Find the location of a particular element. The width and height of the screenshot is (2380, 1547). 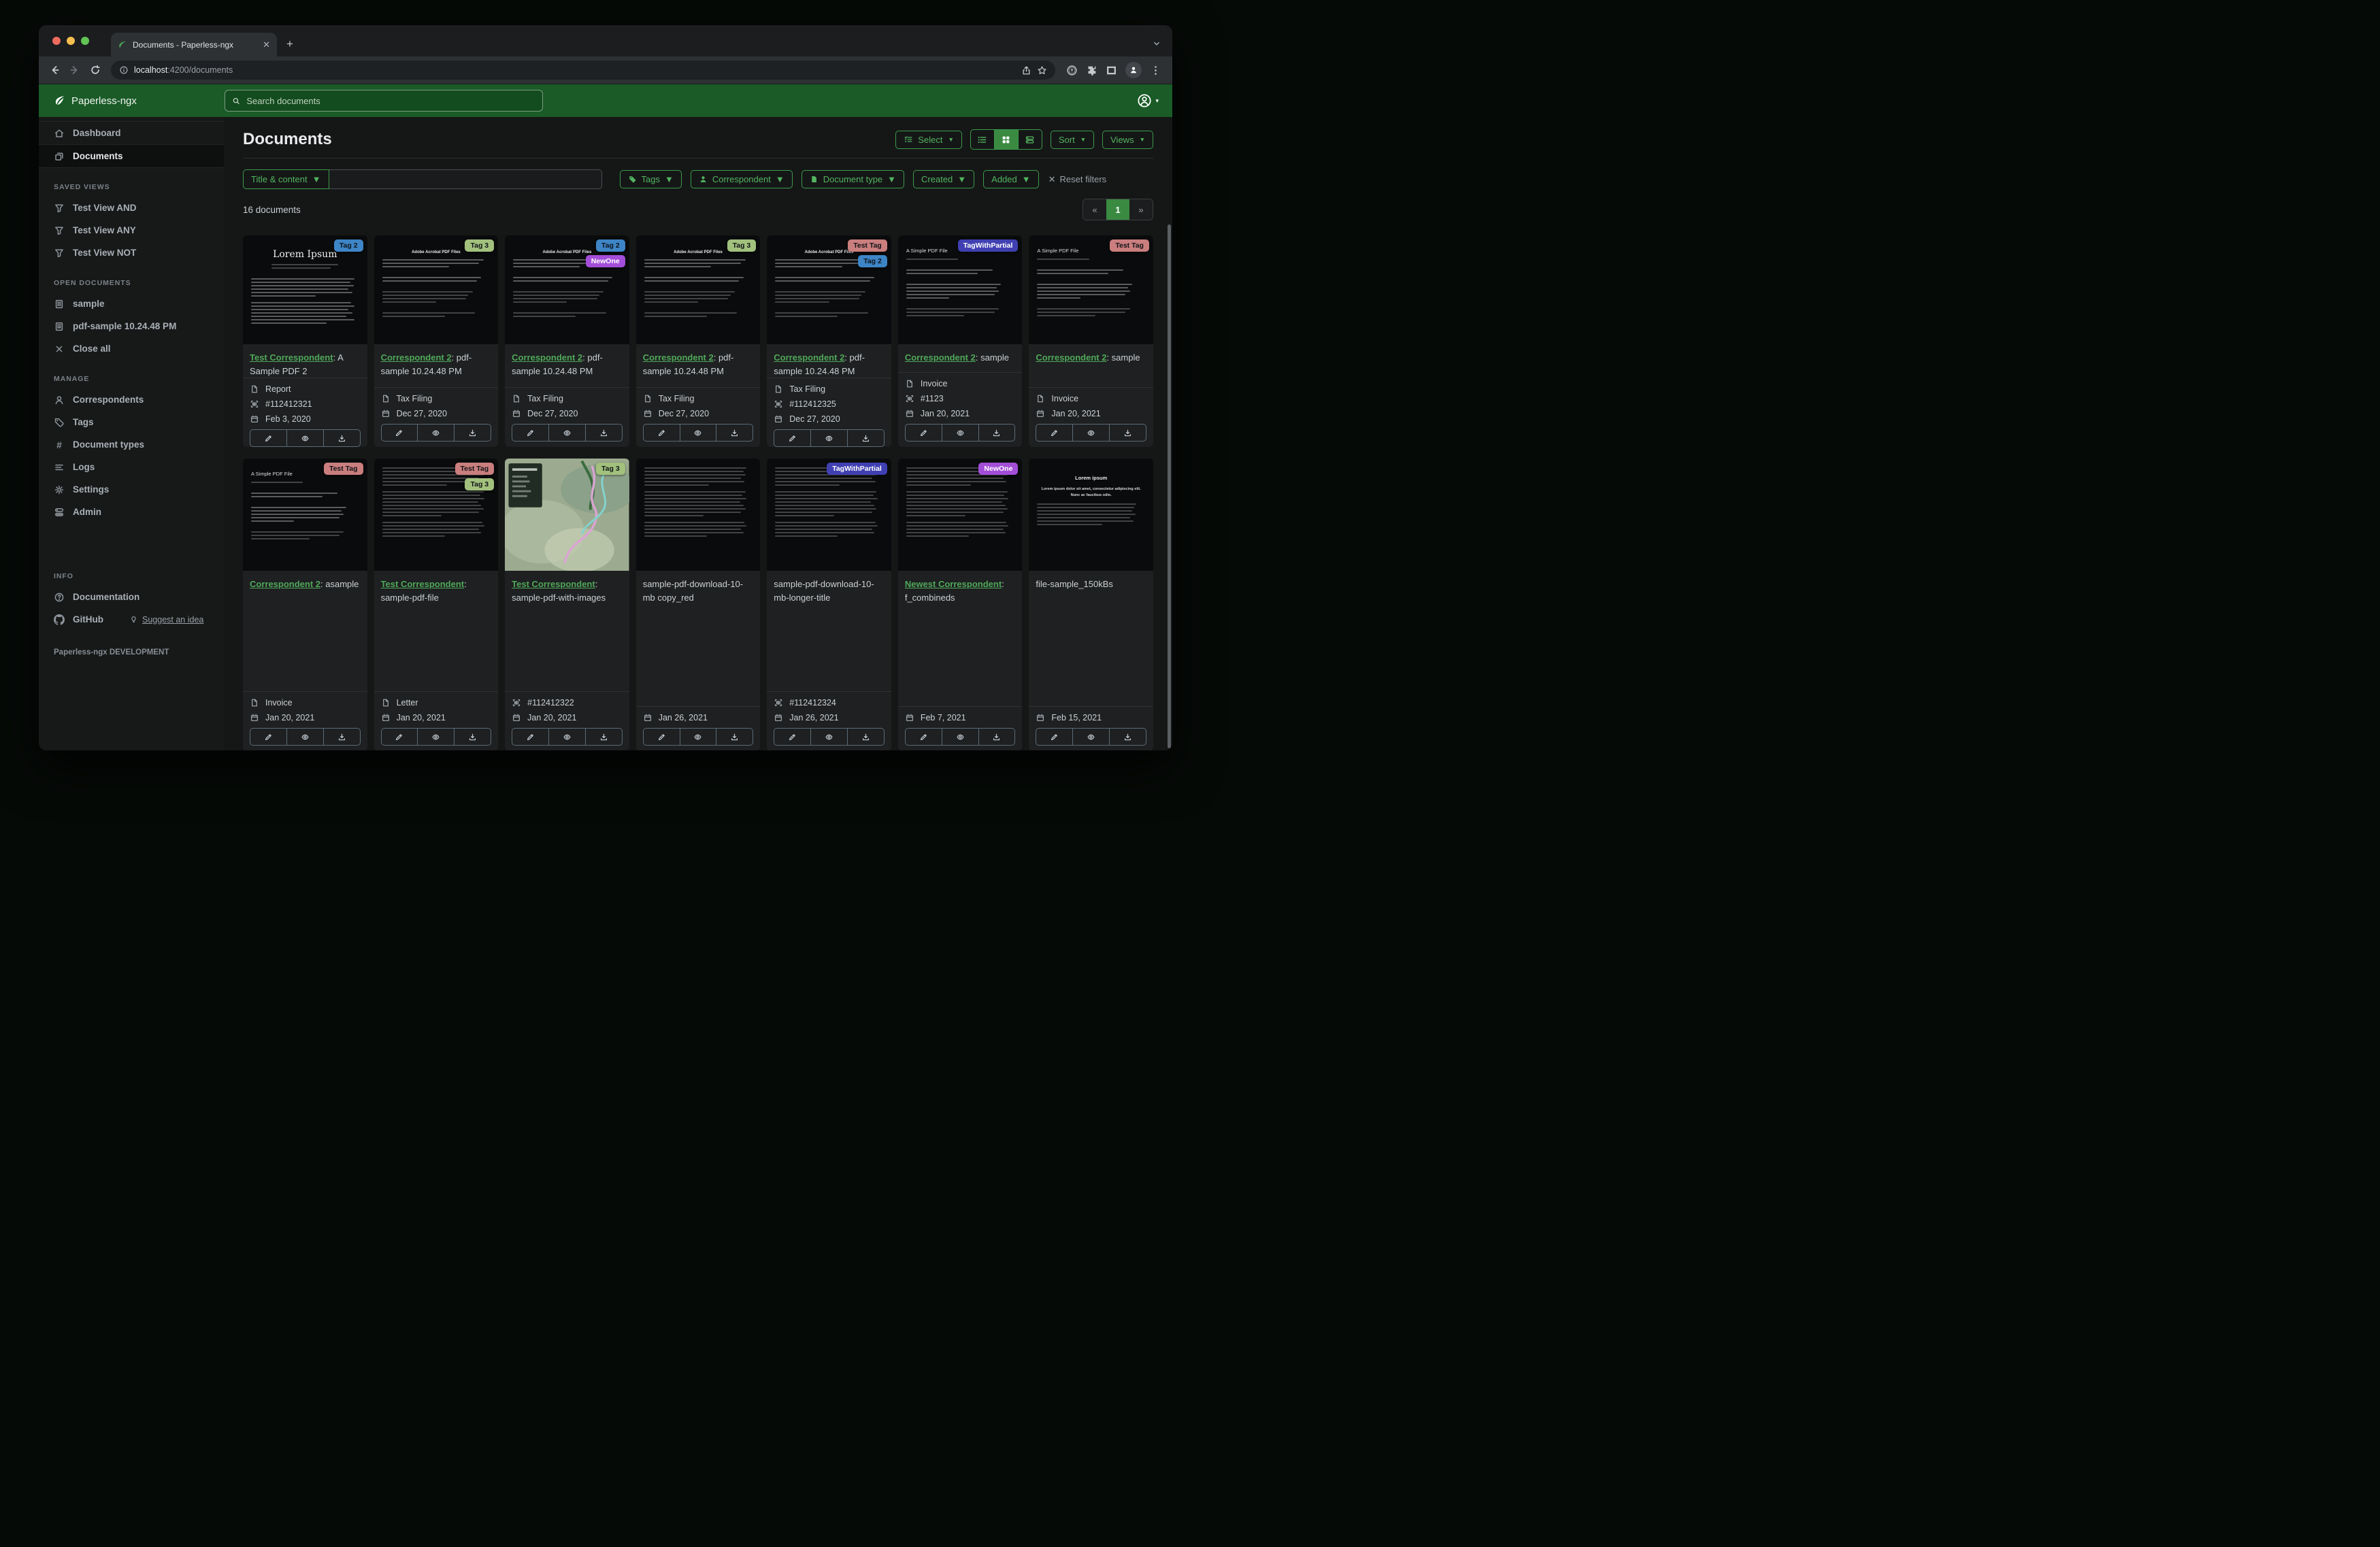

filter-added-button: Added ▼ is located at coordinates (1011, 179).